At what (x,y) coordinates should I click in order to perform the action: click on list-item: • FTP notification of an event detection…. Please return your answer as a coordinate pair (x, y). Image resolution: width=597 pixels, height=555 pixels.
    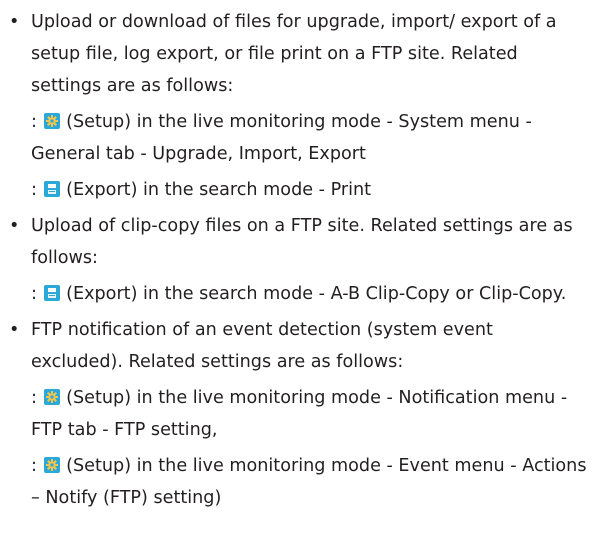
    Looking at the image, I should click on (293, 346).